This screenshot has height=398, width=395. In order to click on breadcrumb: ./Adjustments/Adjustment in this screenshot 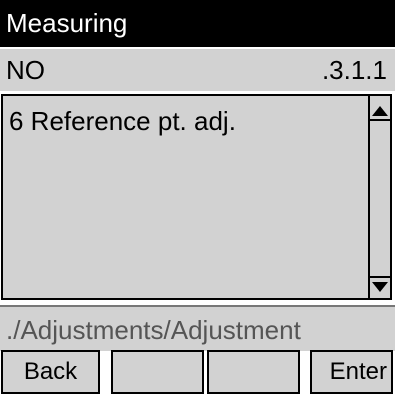, I will do `click(197, 328)`.